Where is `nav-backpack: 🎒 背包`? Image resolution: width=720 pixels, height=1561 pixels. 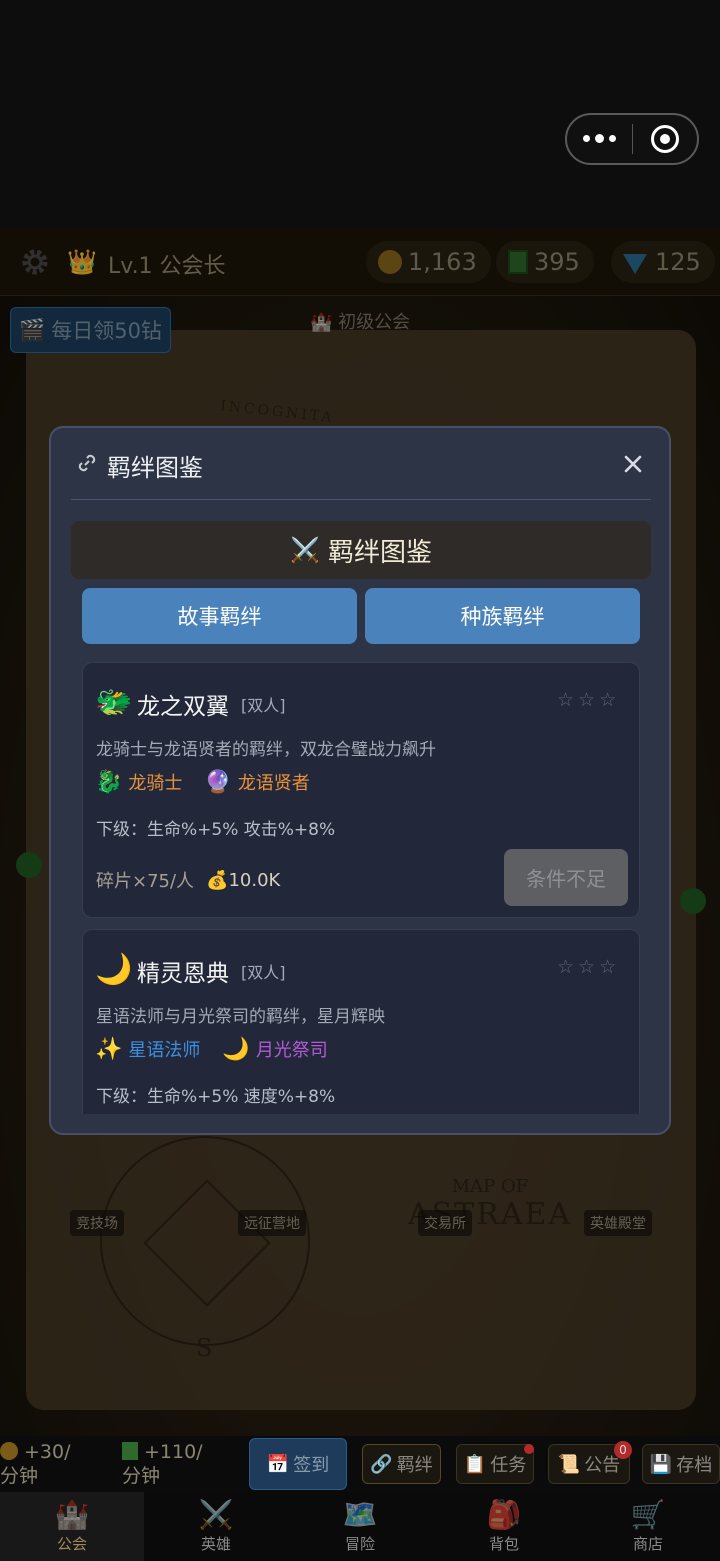 nav-backpack: 🎒 背包 is located at coordinates (504, 1526).